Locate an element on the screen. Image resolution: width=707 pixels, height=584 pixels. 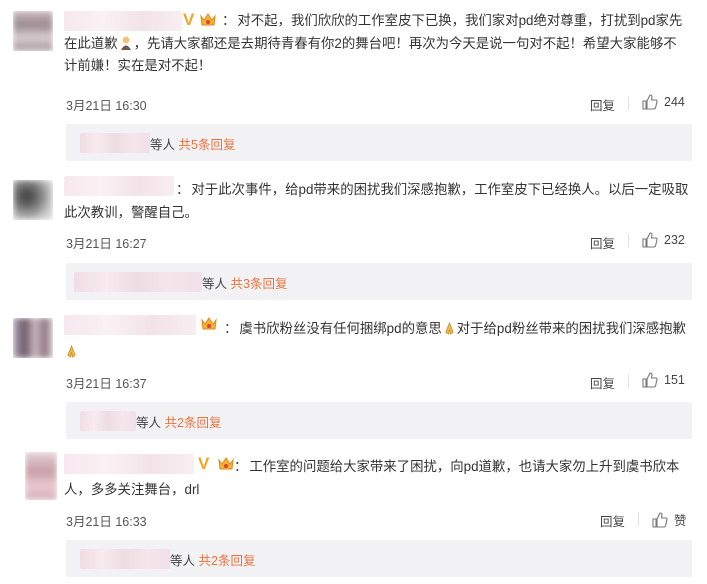
like-button: 151 is located at coordinates (663, 380).